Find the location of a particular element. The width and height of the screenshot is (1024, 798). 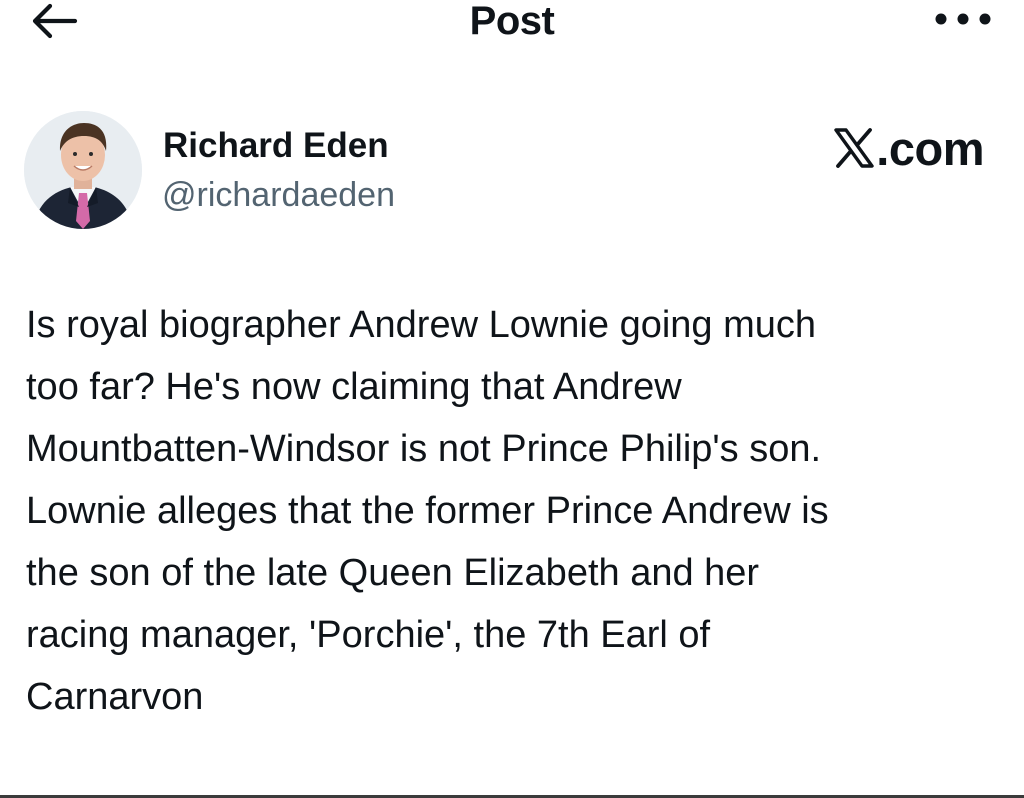

post-text-line: Carnarvon is located at coordinates (115, 697).